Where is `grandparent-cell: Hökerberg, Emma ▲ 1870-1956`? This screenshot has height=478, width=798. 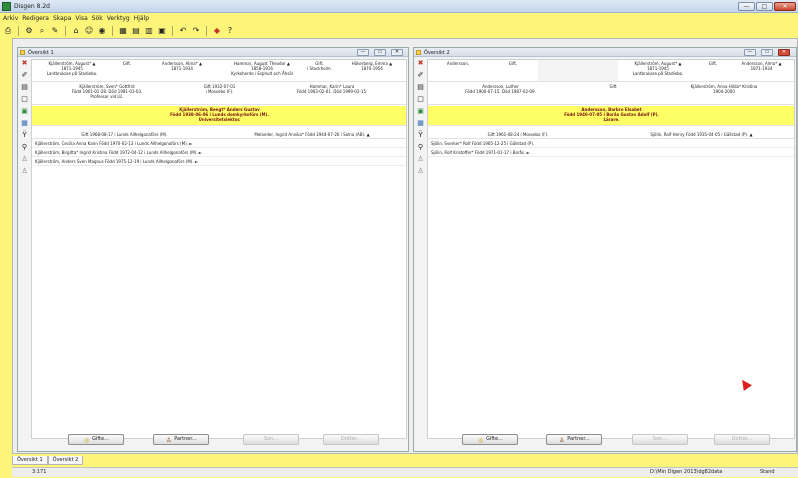
grandparent-cell: Hökerberg, Emma ▲ 1870-1956 is located at coordinates (372, 70).